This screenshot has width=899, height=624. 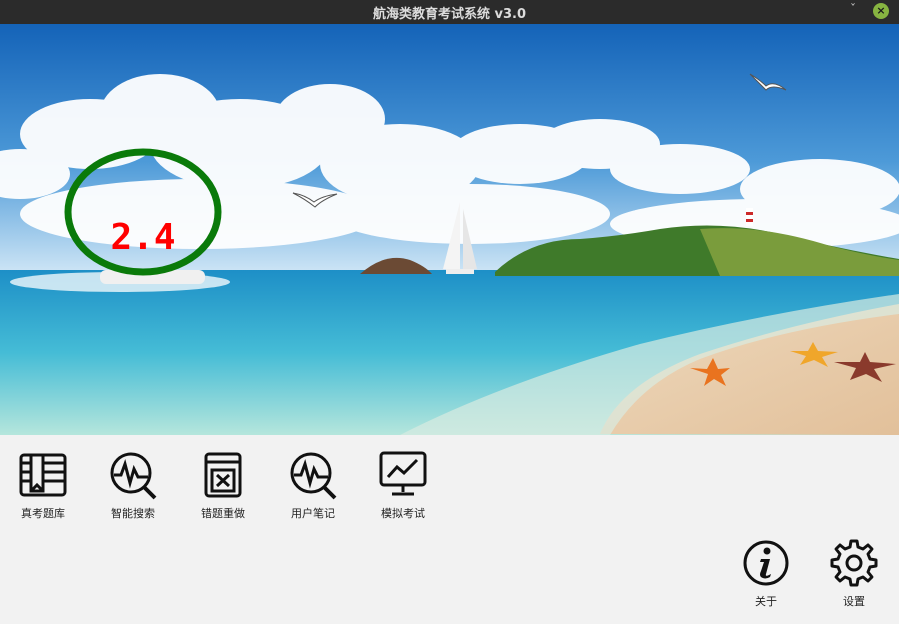 I want to click on settings-button: 设置, so click(x=854, y=573).